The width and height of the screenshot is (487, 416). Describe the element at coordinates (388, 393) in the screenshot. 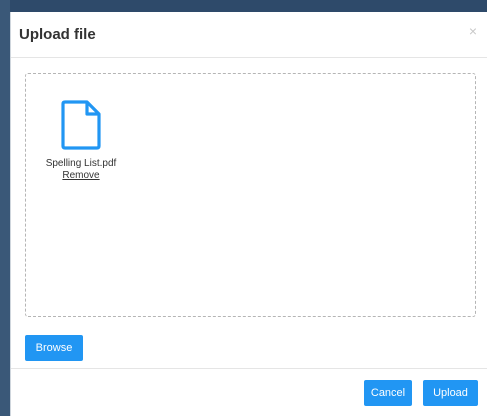

I see `cancel-button: Cancel` at that location.